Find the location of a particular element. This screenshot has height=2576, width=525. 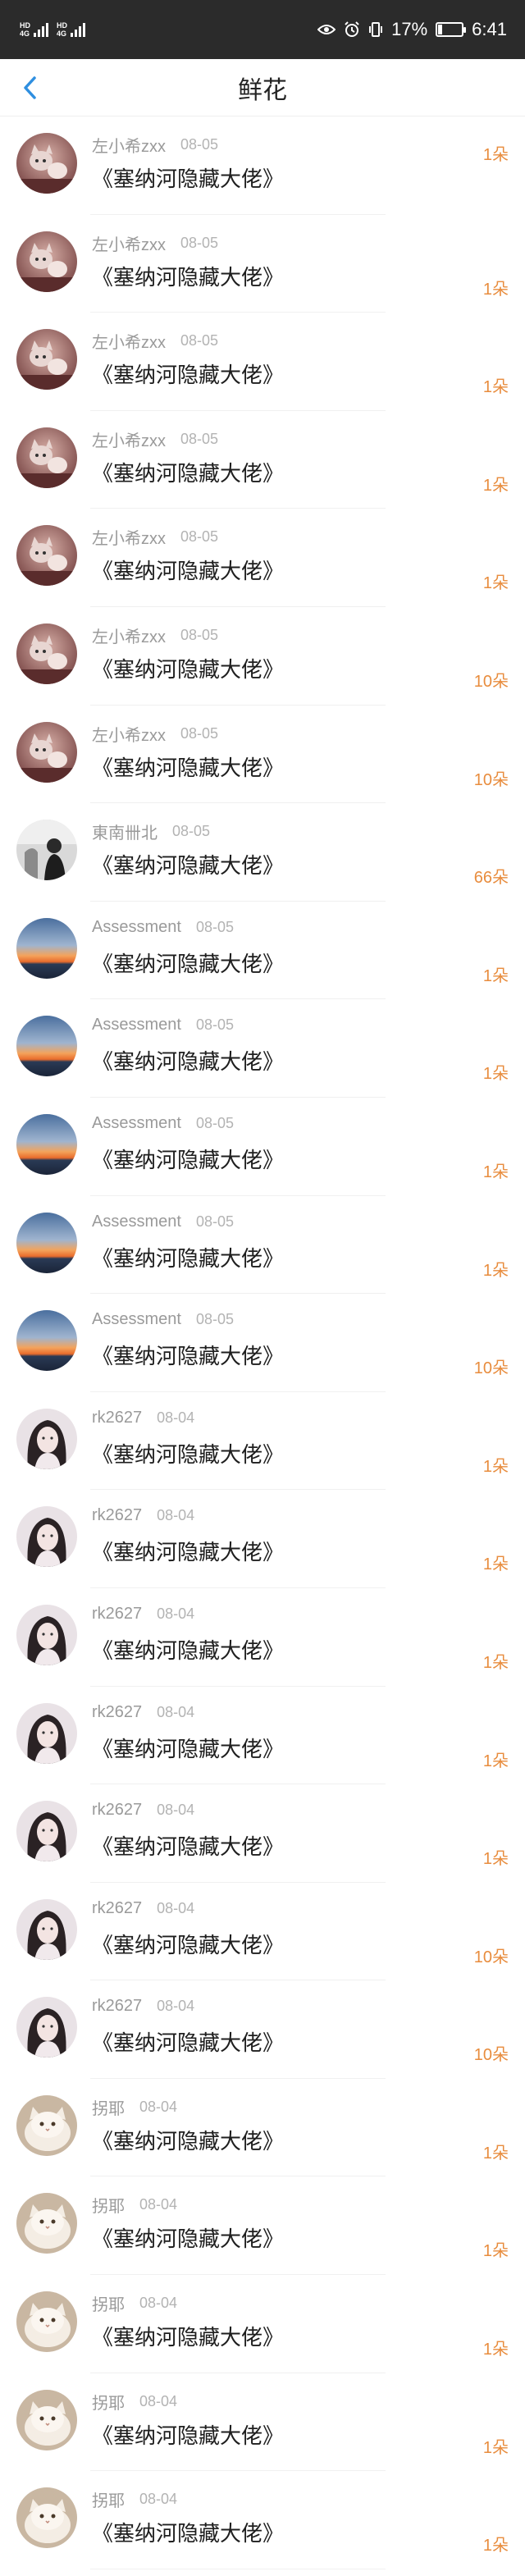

back-button is located at coordinates (29, 88).